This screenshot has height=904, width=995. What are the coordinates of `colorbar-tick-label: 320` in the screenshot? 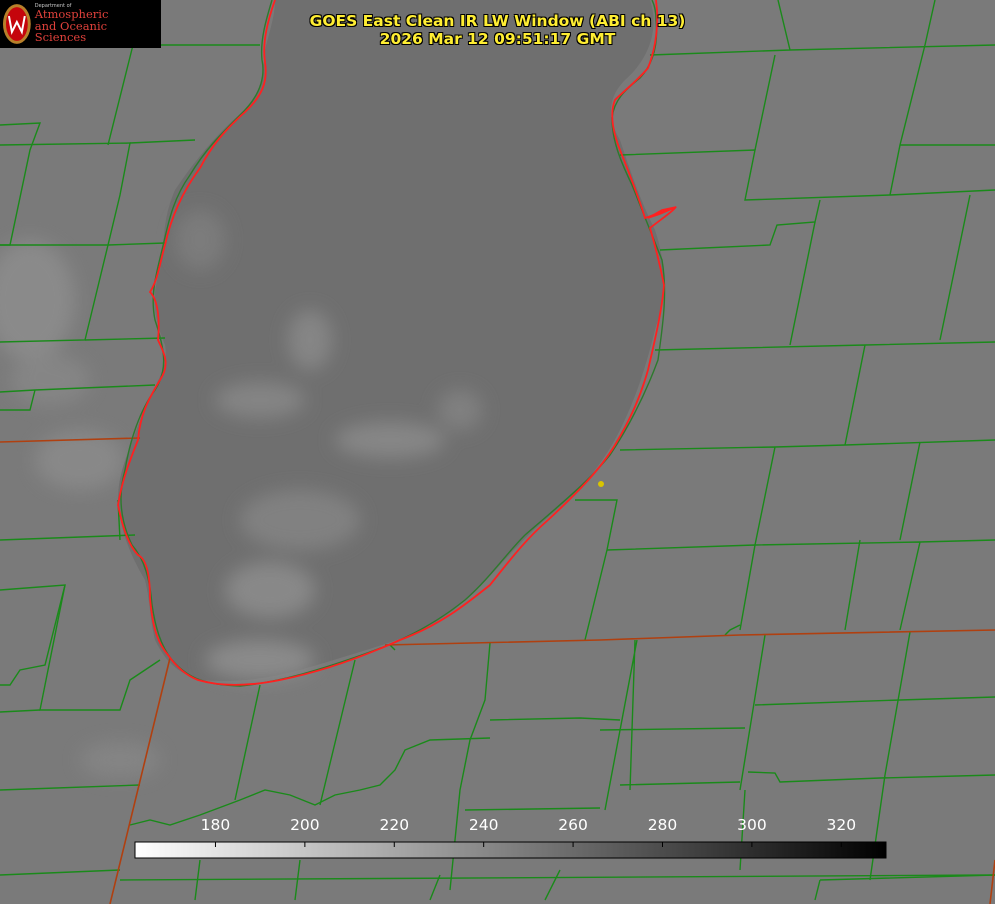 It's located at (842, 825).